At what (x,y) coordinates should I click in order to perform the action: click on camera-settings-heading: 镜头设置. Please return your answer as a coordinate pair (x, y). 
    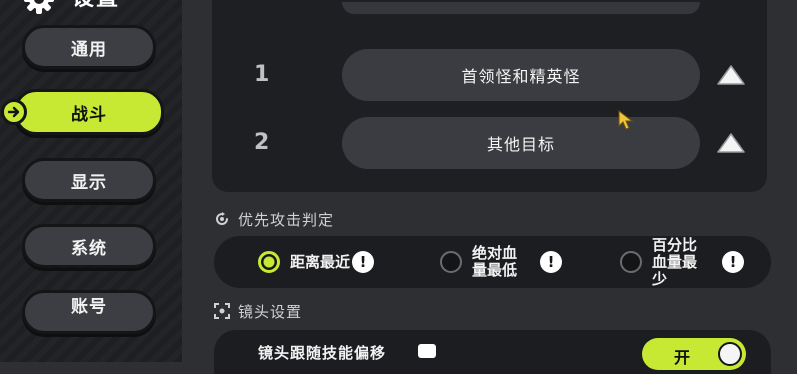
    Looking at the image, I should click on (258, 311).